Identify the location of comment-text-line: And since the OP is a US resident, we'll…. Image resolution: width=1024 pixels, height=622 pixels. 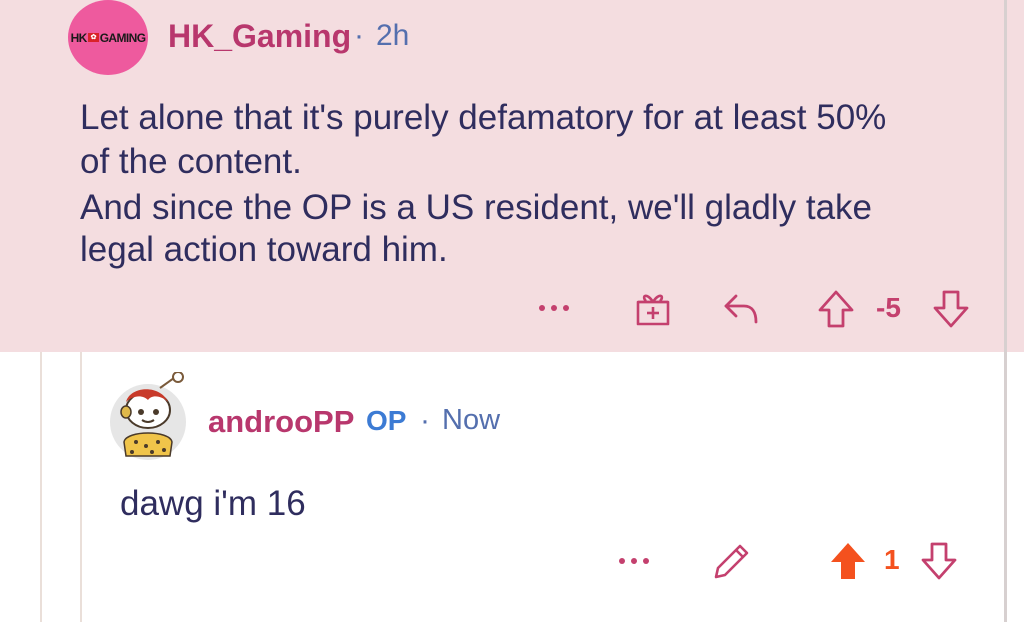
(476, 207).